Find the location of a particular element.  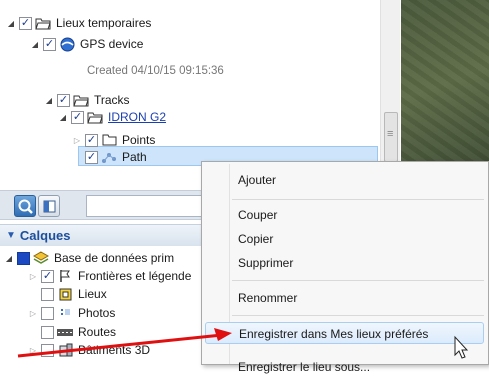

path-track-icon is located at coordinates (109, 157).